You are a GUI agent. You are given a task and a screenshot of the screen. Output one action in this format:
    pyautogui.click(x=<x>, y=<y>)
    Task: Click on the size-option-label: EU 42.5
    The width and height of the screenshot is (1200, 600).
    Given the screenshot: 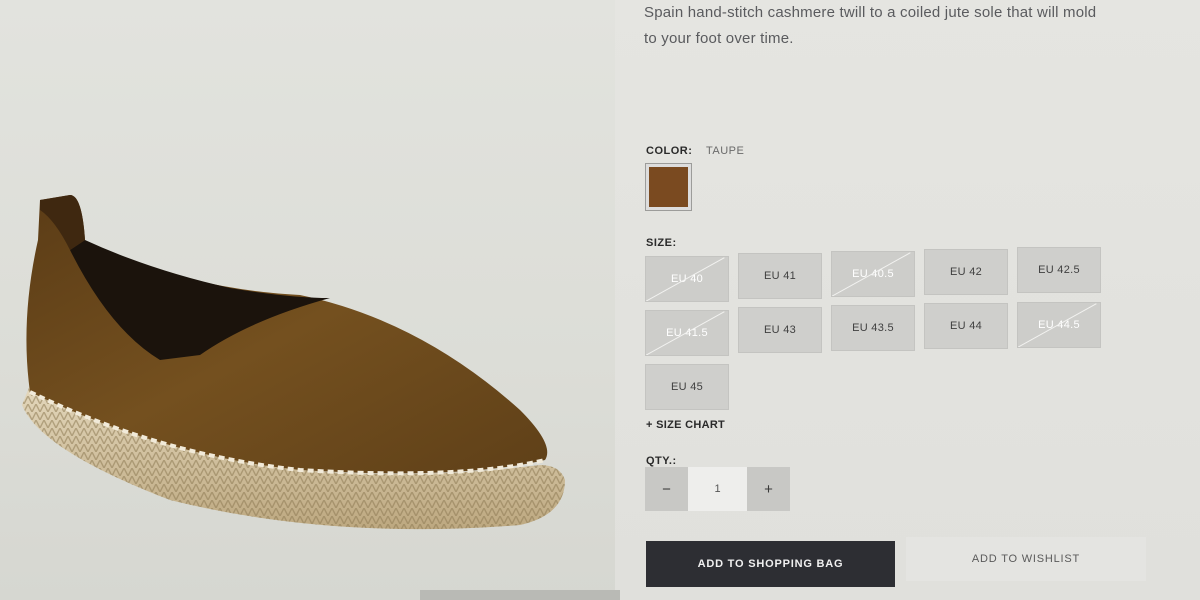 What is the action you would take?
    pyautogui.click(x=1059, y=270)
    